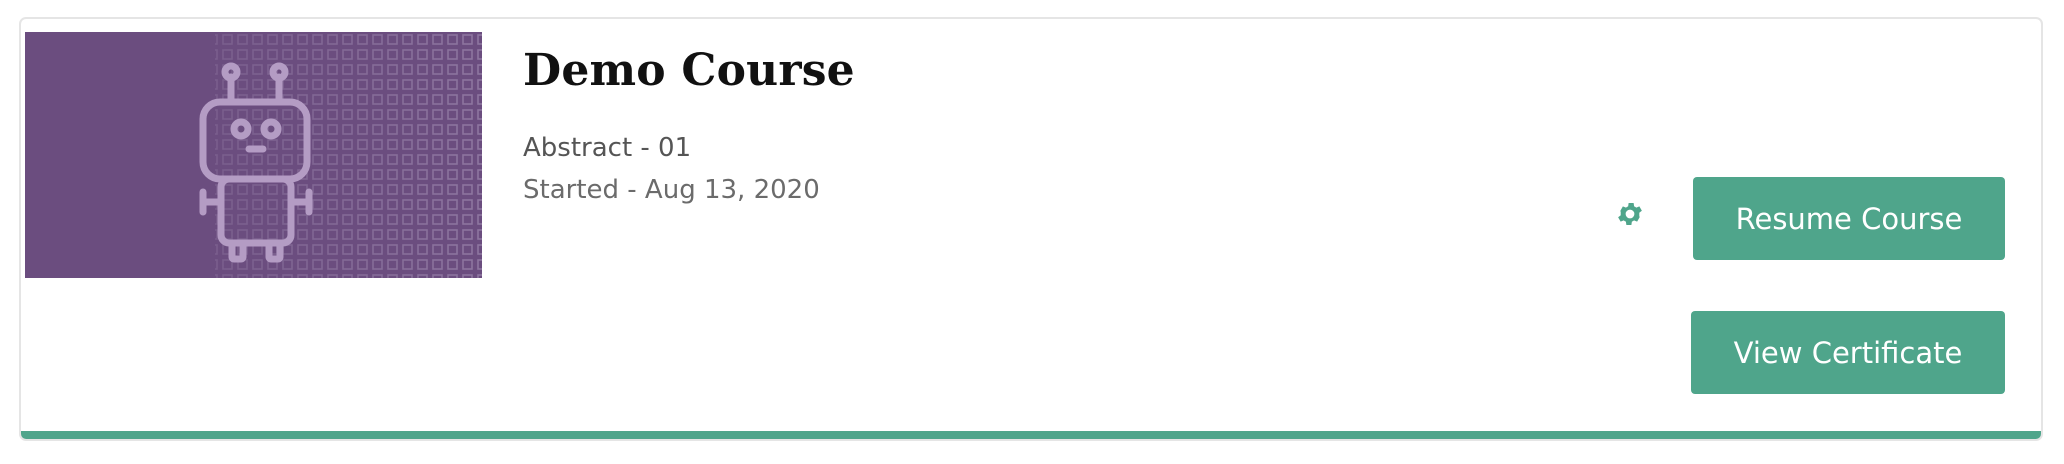 The image size is (2064, 464). What do you see at coordinates (689, 70) in the screenshot?
I see `course-title: Demo Course` at bounding box center [689, 70].